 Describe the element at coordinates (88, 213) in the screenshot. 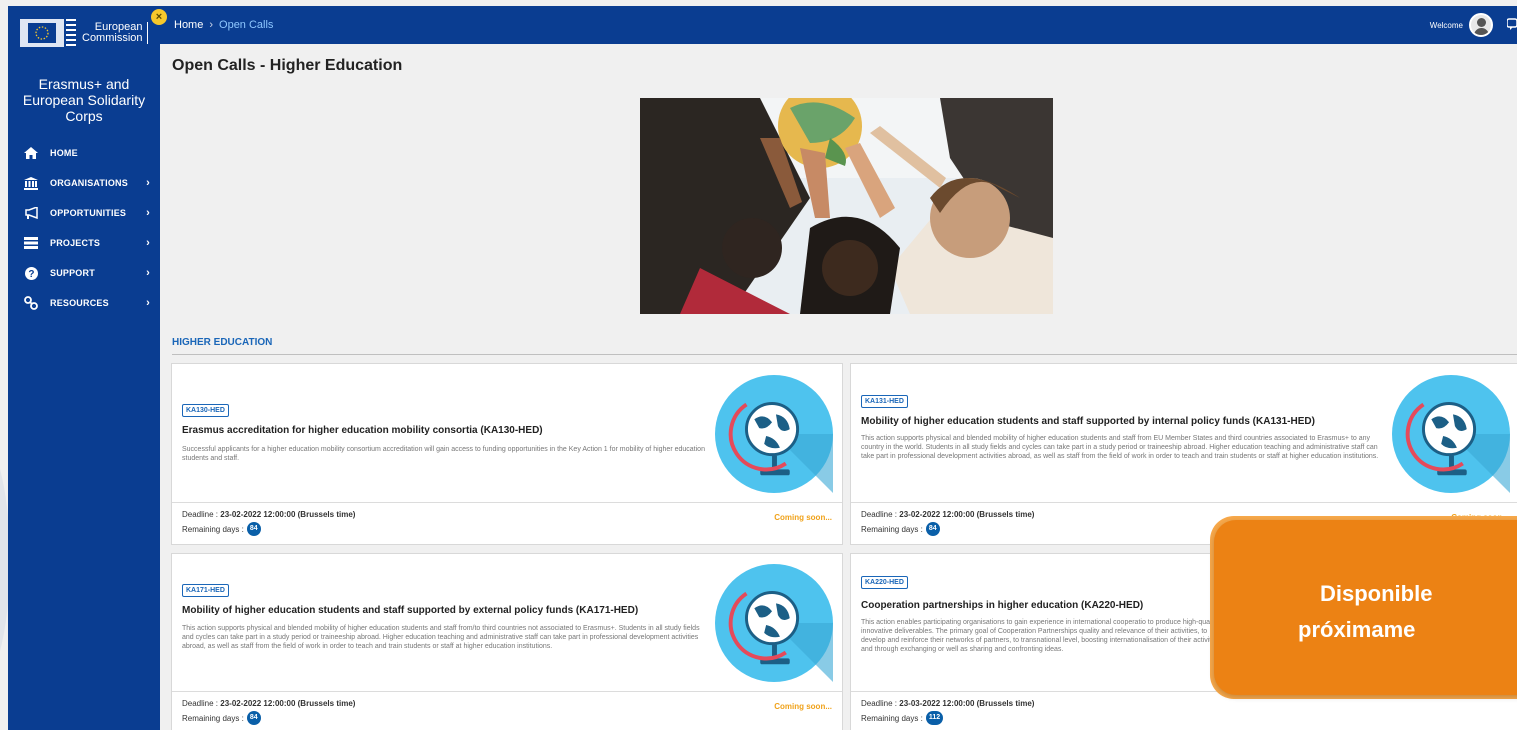

I see `sidebar-item-label: OPPORTUNITIES` at that location.